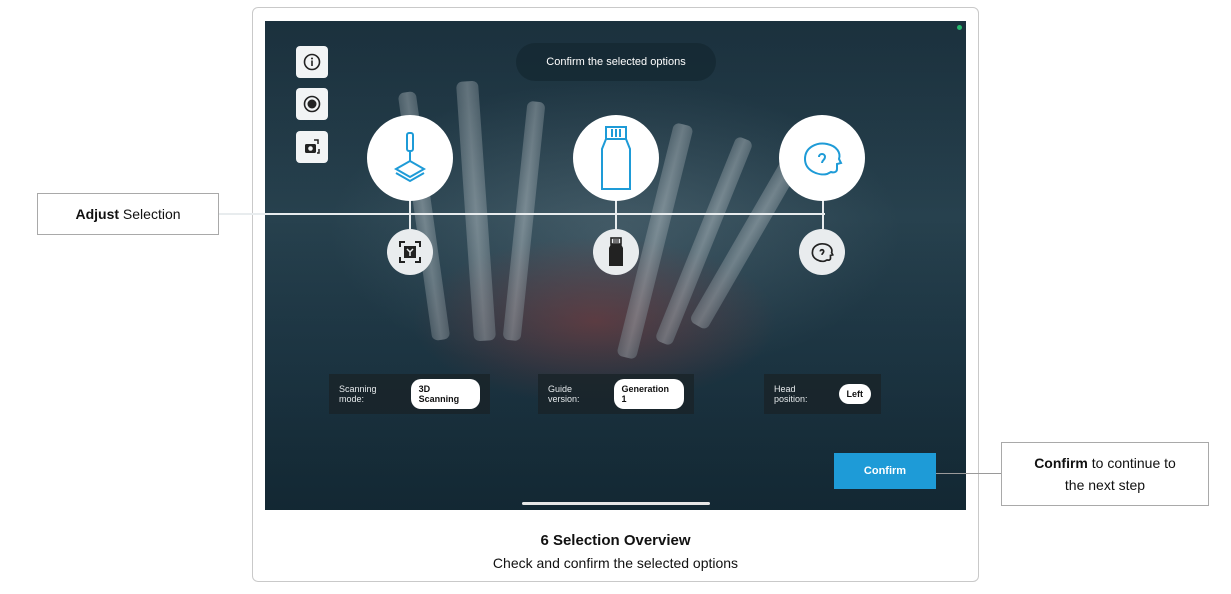 This screenshot has width=1231, height=594. What do you see at coordinates (822, 394) in the screenshot?
I see `head-position-summary: Head position: Left` at bounding box center [822, 394].